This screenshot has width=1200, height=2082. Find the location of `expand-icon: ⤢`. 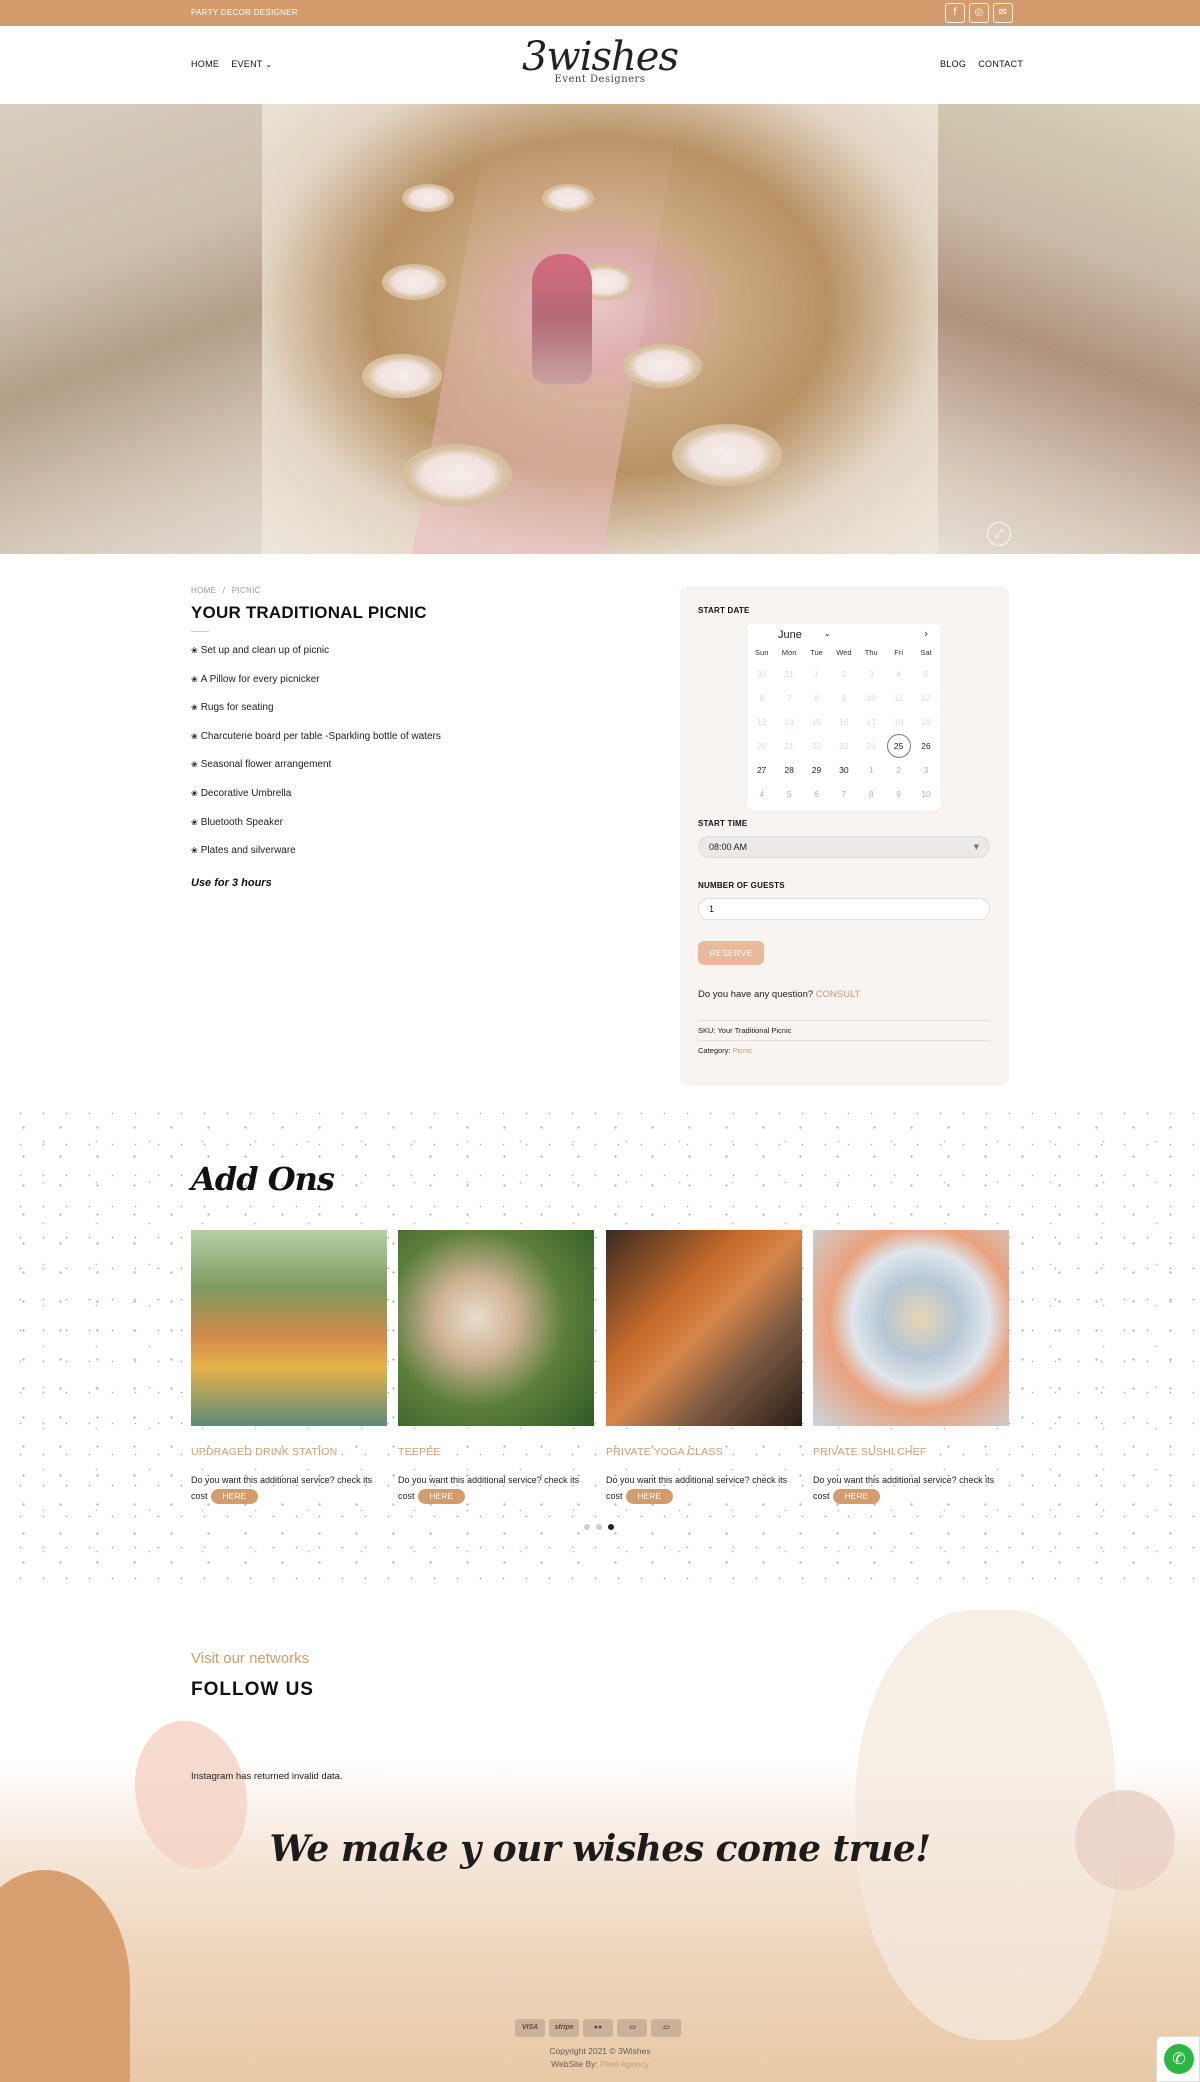

expand-icon: ⤢ is located at coordinates (999, 534).